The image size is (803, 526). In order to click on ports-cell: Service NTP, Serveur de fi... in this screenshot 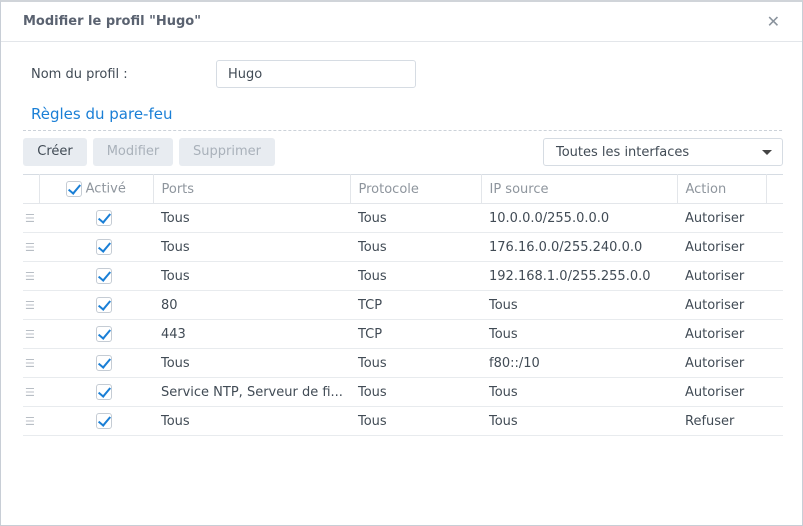, I will do `click(251, 392)`.